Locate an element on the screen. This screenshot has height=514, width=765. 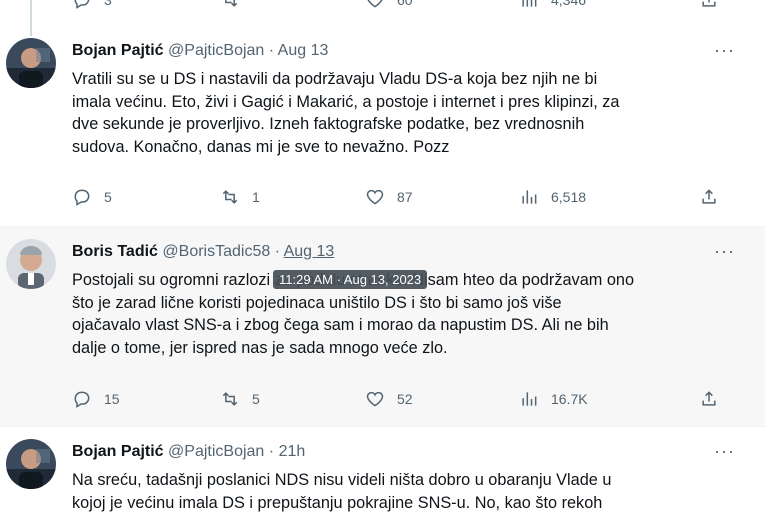
tweet-date: 21h is located at coordinates (292, 451).